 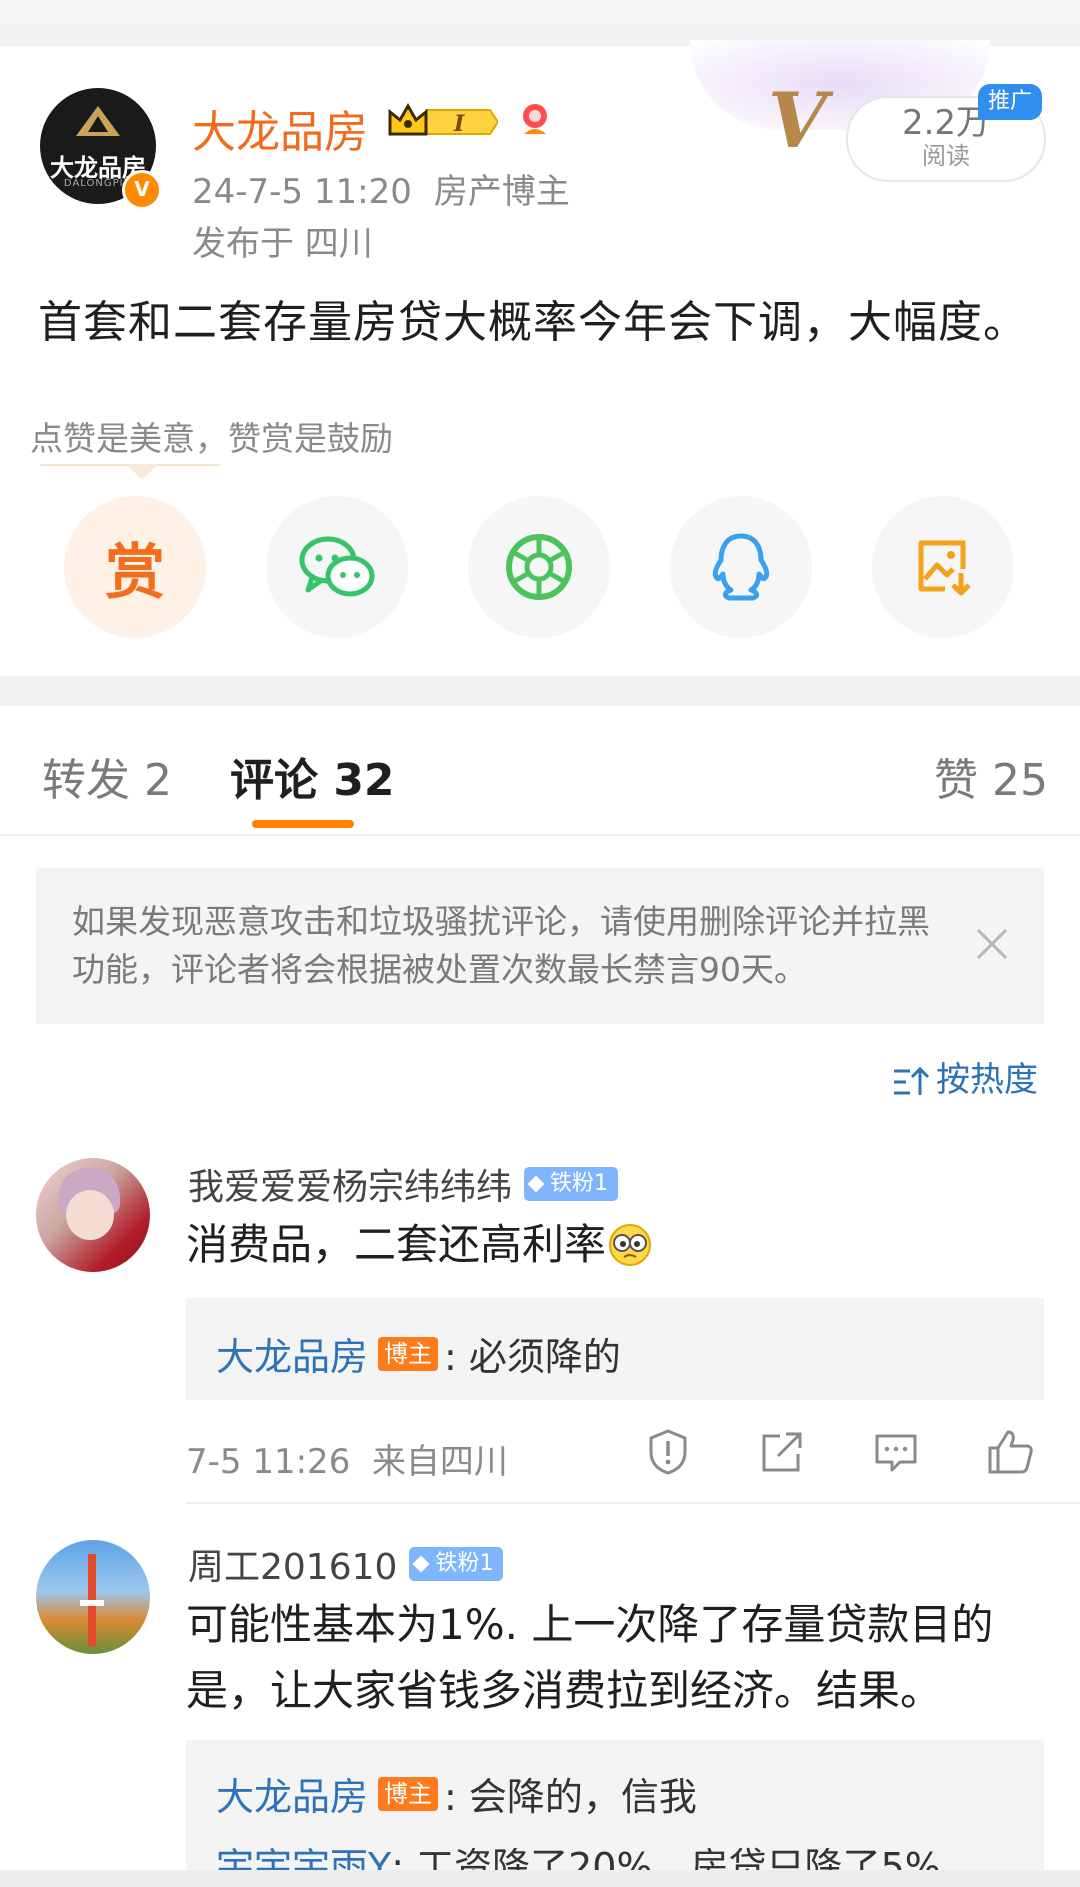 What do you see at coordinates (782, 1452) in the screenshot?
I see `share-icon` at bounding box center [782, 1452].